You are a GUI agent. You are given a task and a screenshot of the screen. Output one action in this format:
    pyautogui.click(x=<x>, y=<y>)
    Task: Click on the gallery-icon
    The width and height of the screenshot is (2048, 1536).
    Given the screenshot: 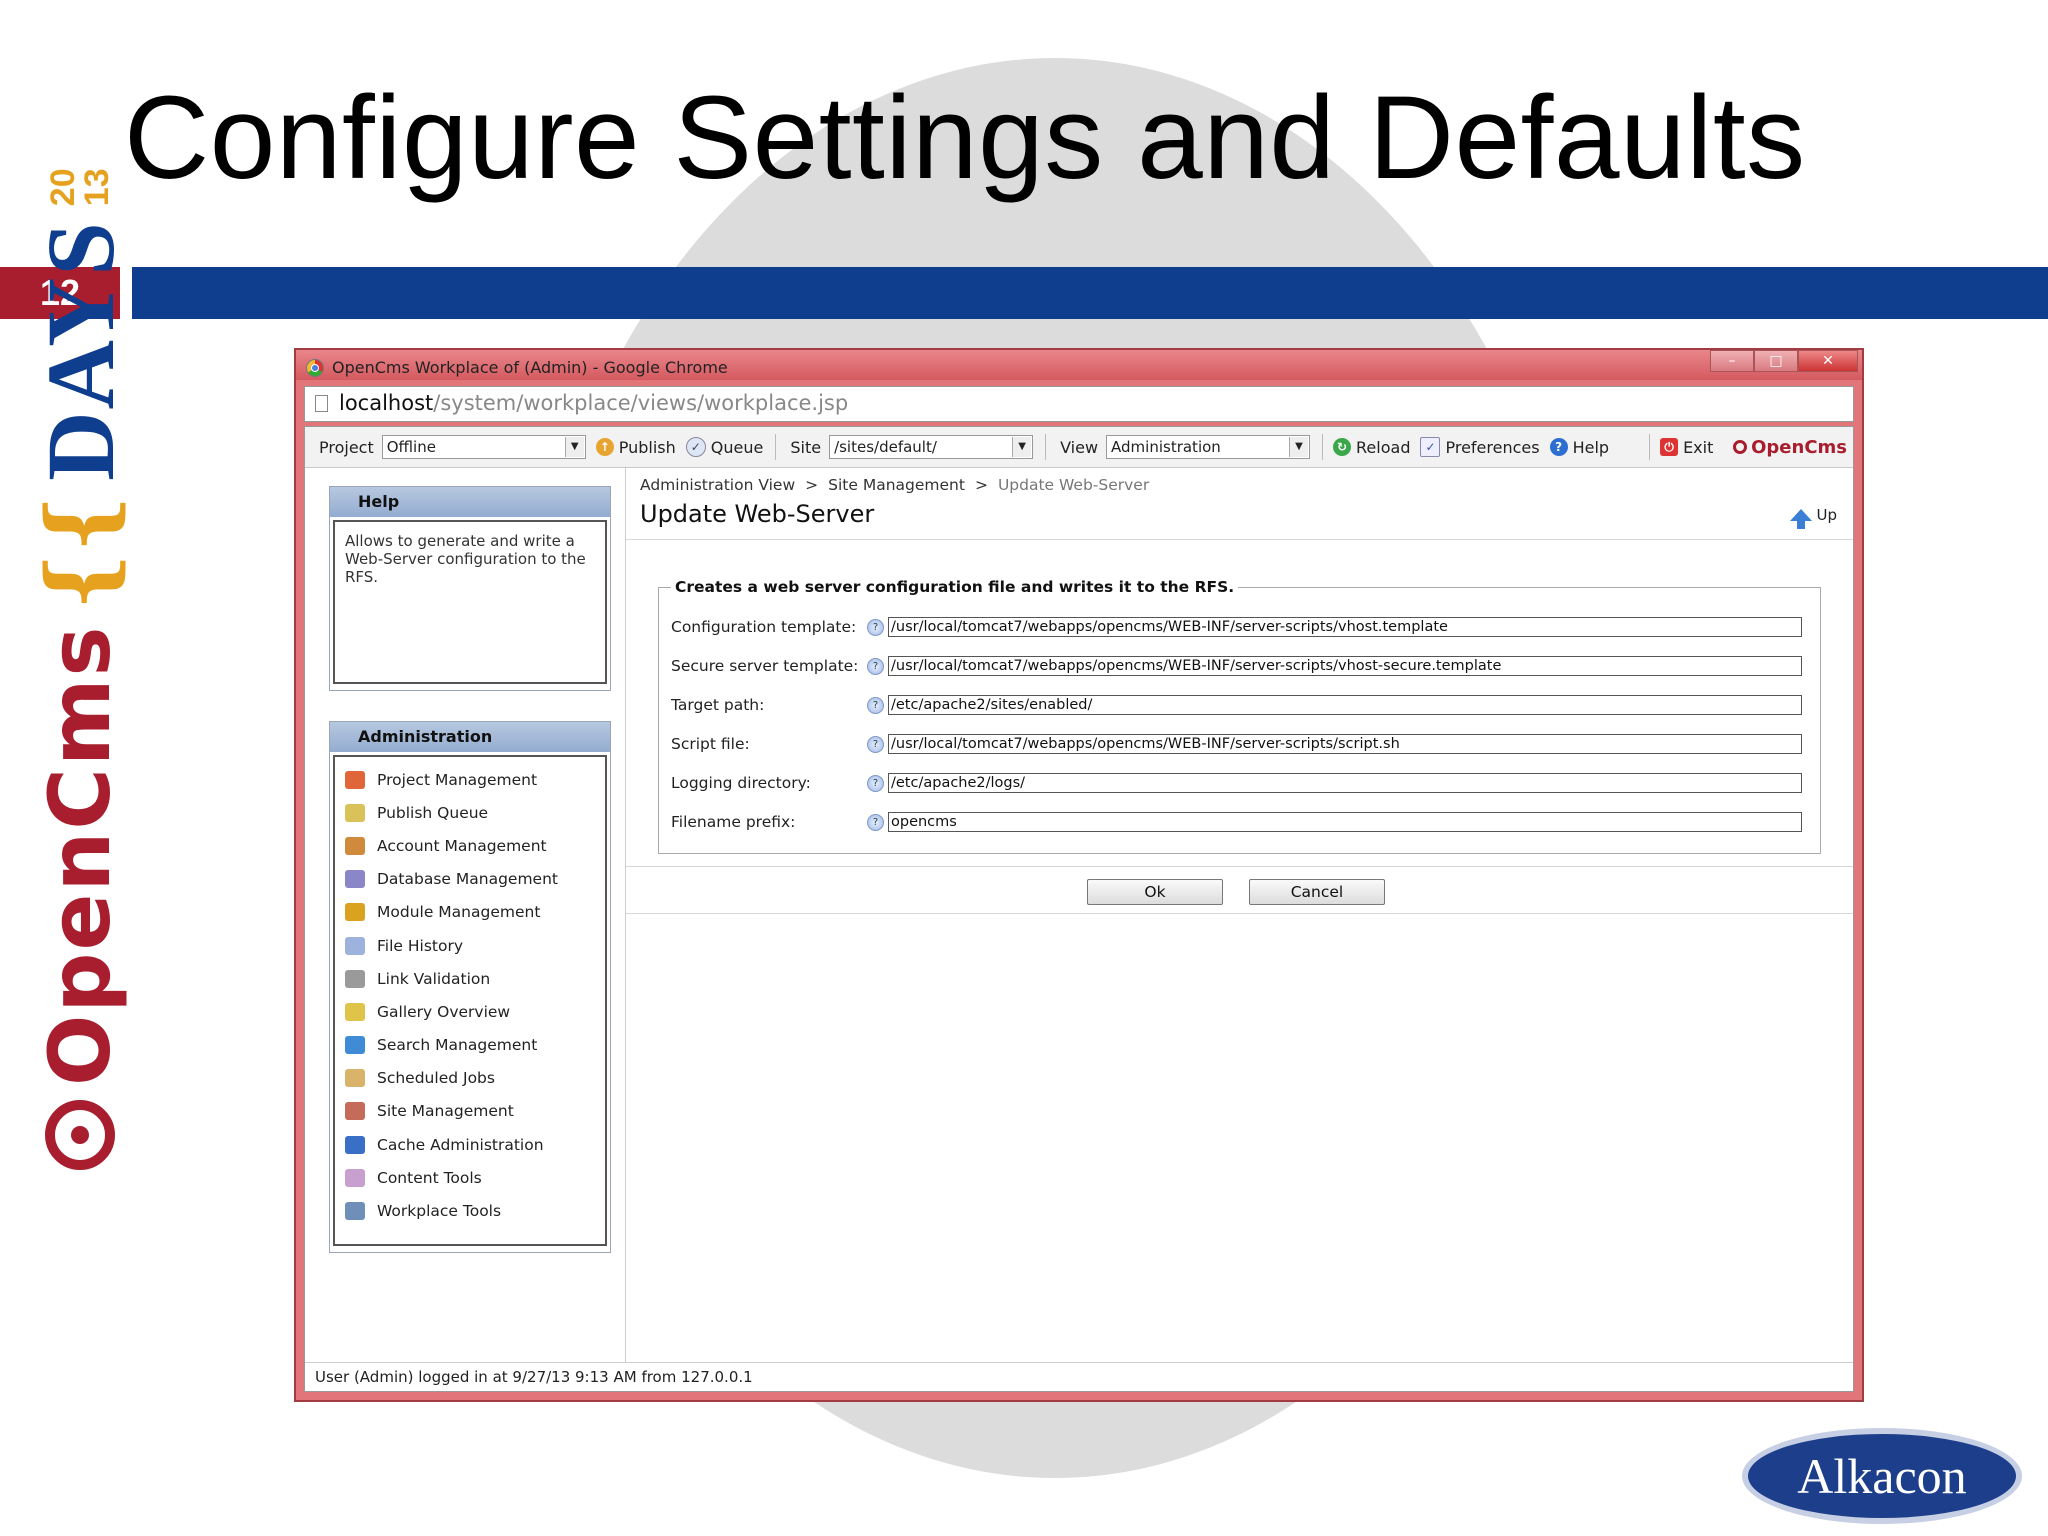 What is the action you would take?
    pyautogui.click(x=355, y=1011)
    